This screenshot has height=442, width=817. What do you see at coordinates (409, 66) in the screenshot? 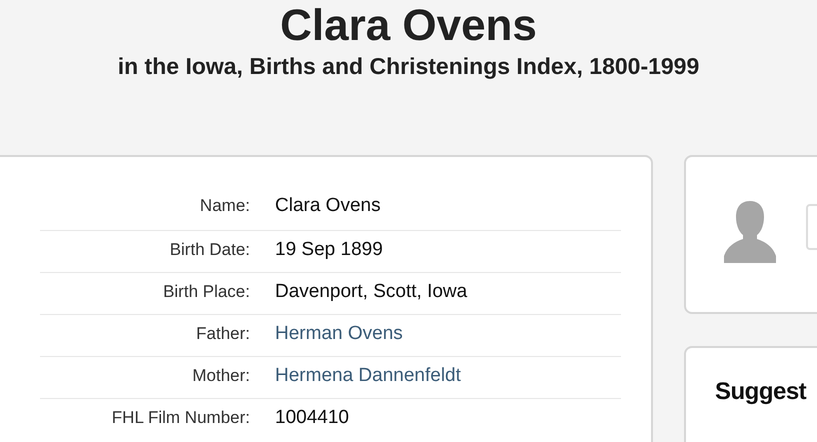
I see `collection-subtitle: in the Iowa, Births and Christenings Index, 1800-1999` at bounding box center [409, 66].